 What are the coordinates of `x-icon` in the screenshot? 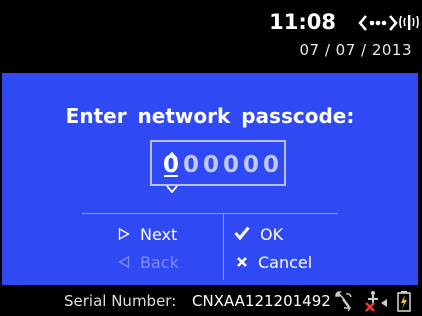 It's located at (242, 262).